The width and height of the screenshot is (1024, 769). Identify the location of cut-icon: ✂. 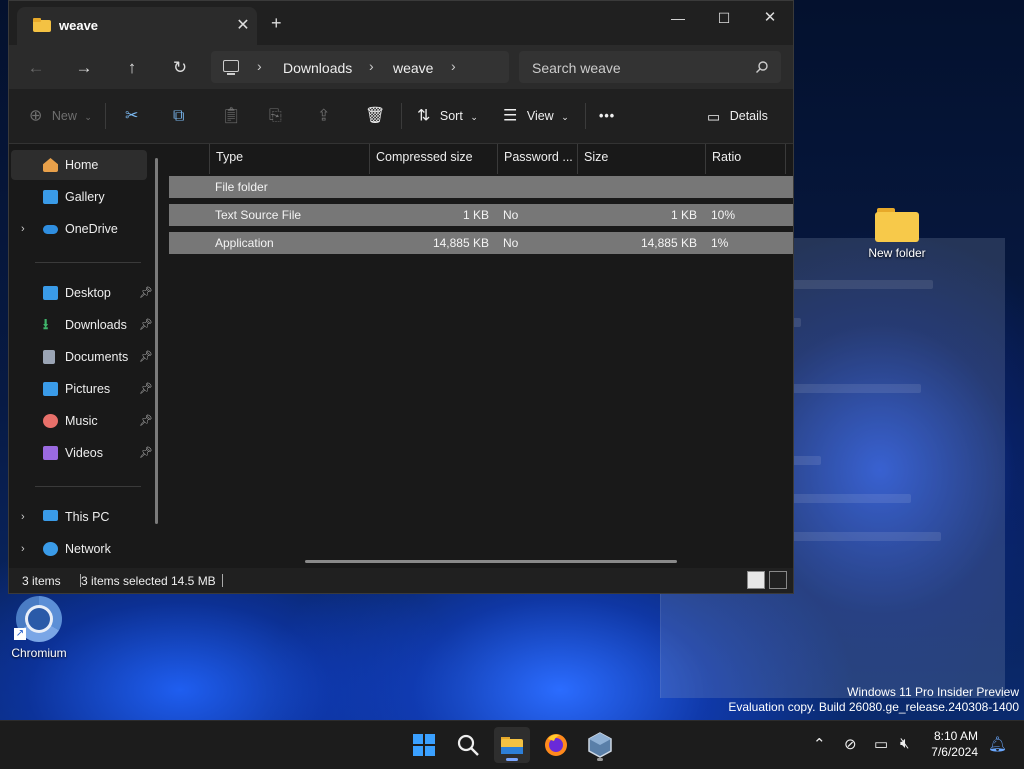
(131, 116).